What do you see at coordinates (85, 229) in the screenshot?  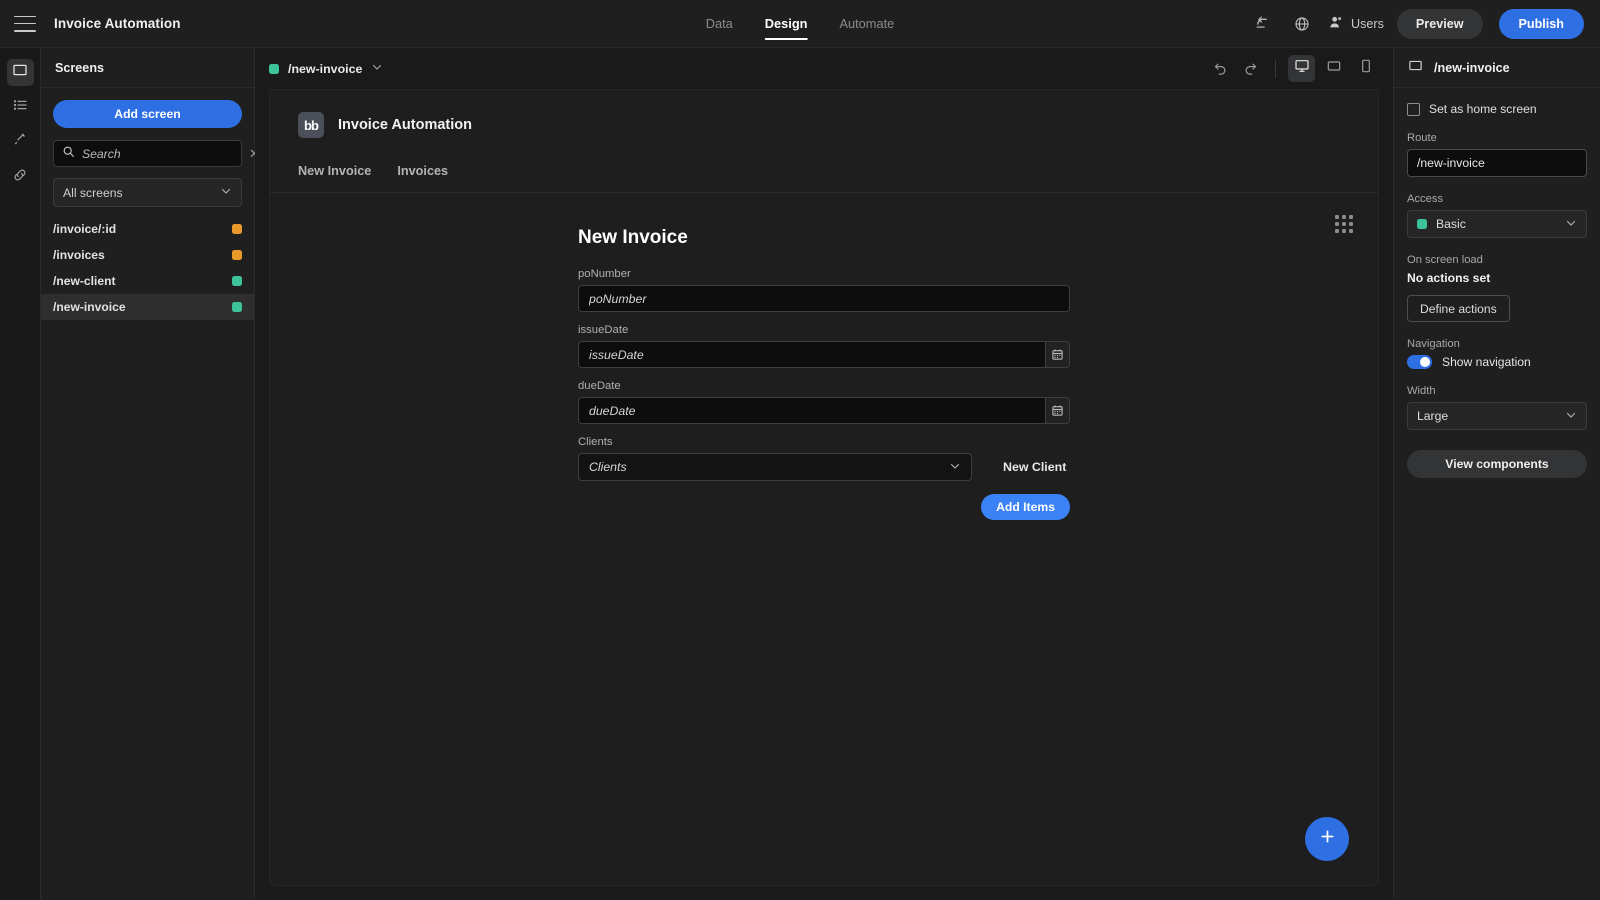 I see `screen-route: /invoice/:id` at bounding box center [85, 229].